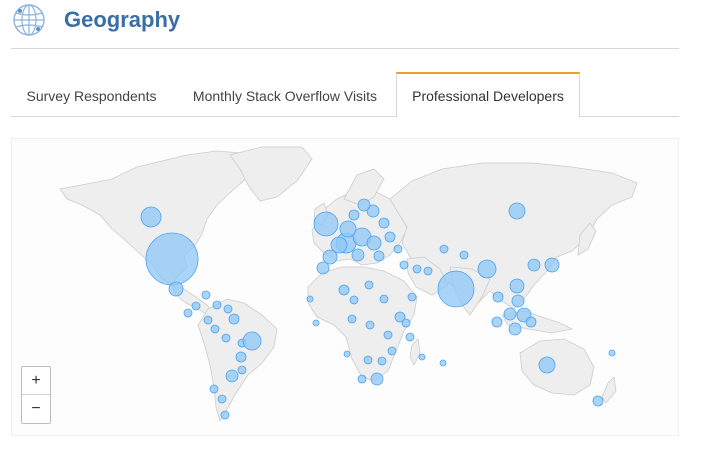 The height and width of the screenshot is (453, 702). What do you see at coordinates (488, 95) in the screenshot?
I see `tab-professional-developers: Professional Developers` at bounding box center [488, 95].